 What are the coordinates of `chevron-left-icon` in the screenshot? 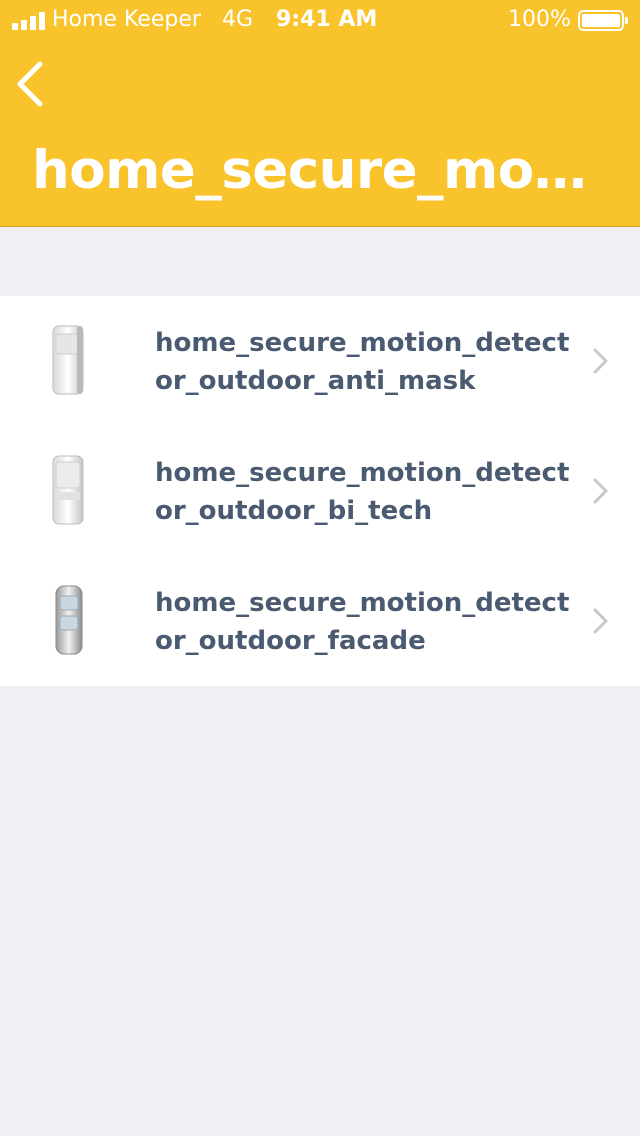 It's located at (30, 84).